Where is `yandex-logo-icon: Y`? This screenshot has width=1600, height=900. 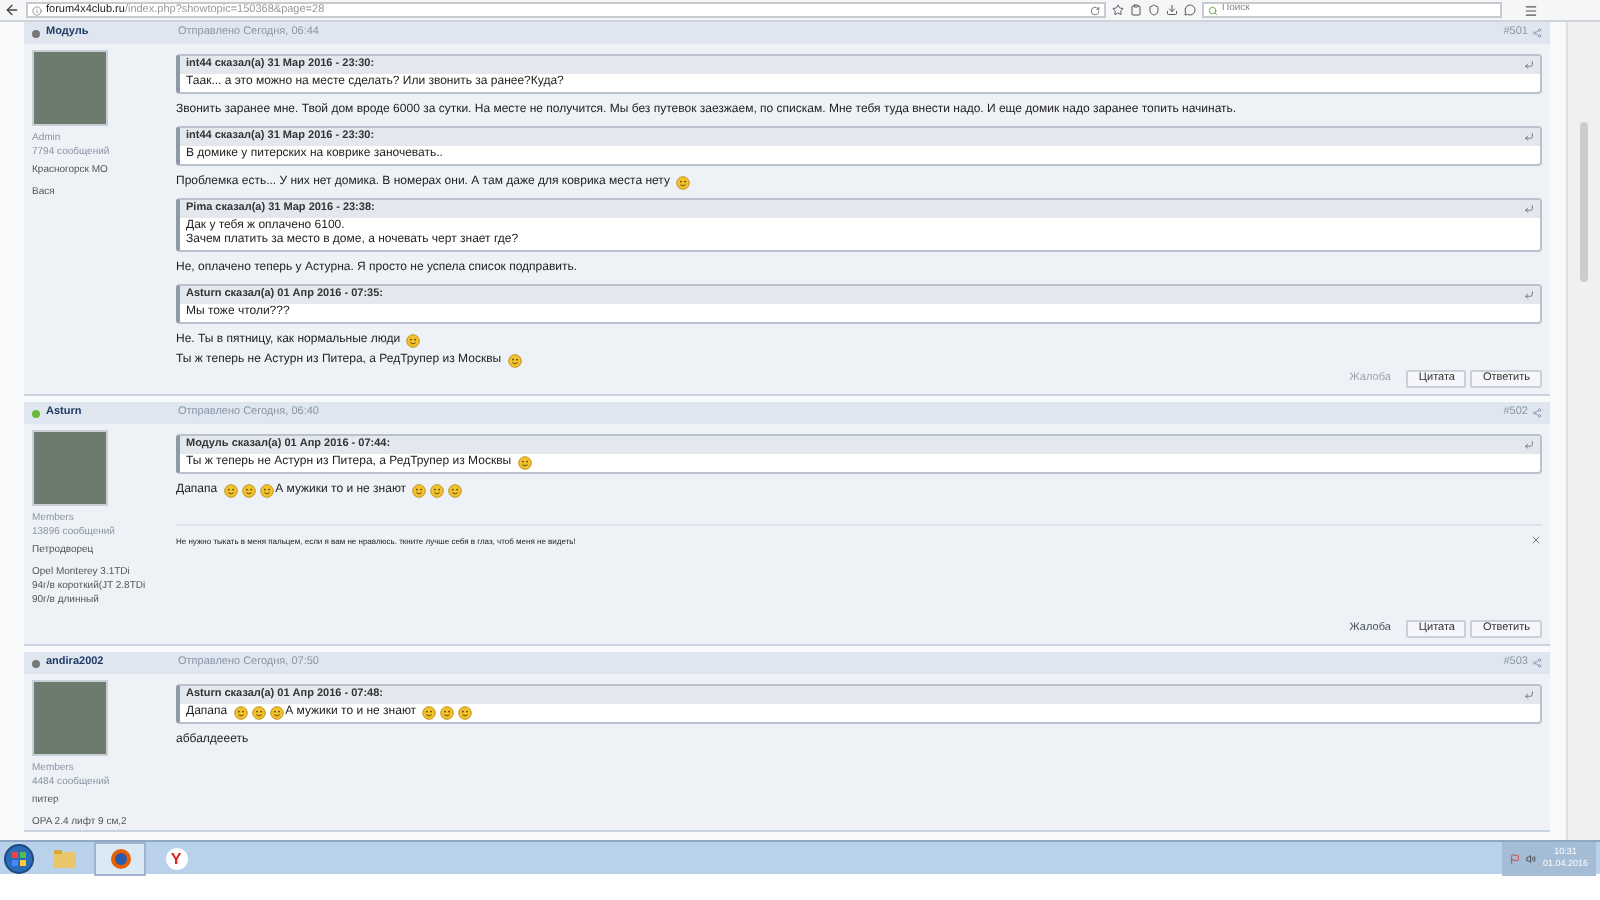 yandex-logo-icon: Y is located at coordinates (176, 858).